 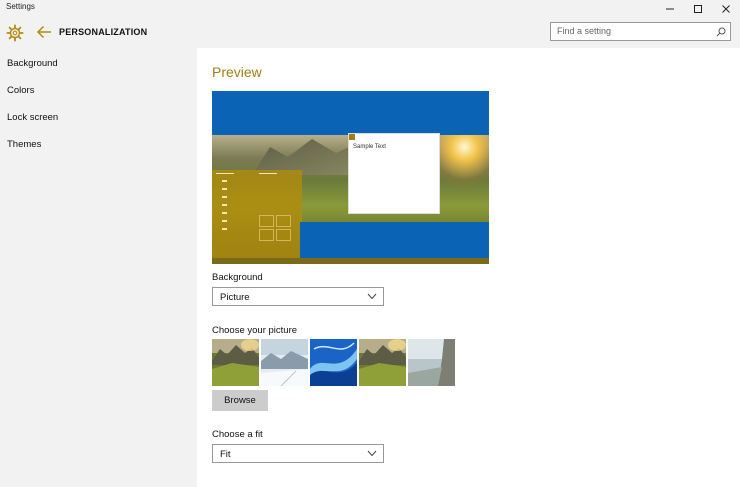 I want to click on search-input, so click(x=632, y=31).